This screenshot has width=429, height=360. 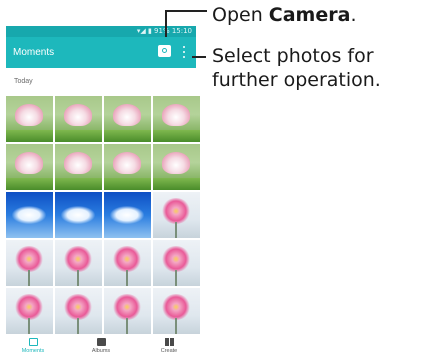 I want to click on status-bar: ▾◢ ▮ 91% 15:10, so click(x=101, y=31).